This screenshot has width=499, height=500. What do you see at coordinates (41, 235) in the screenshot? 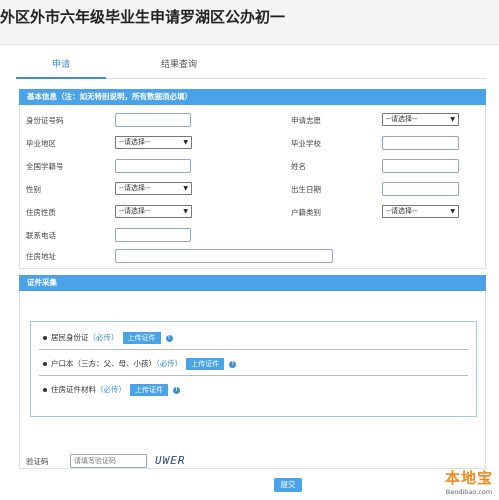
I see `phone-label: 联系电话` at bounding box center [41, 235].